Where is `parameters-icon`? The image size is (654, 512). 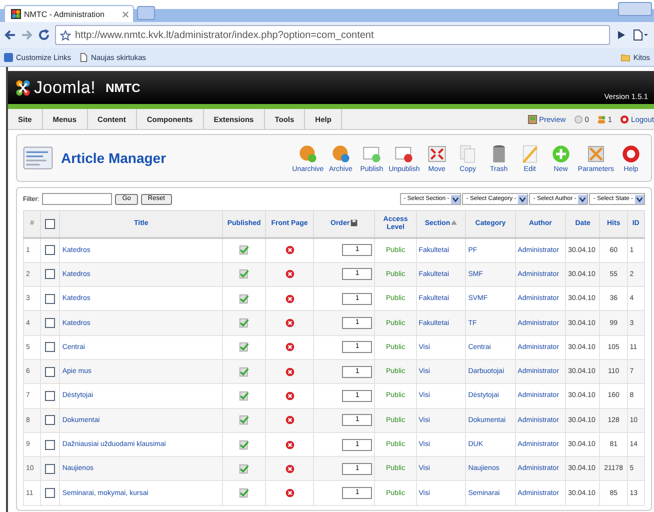
parameters-icon is located at coordinates (596, 154).